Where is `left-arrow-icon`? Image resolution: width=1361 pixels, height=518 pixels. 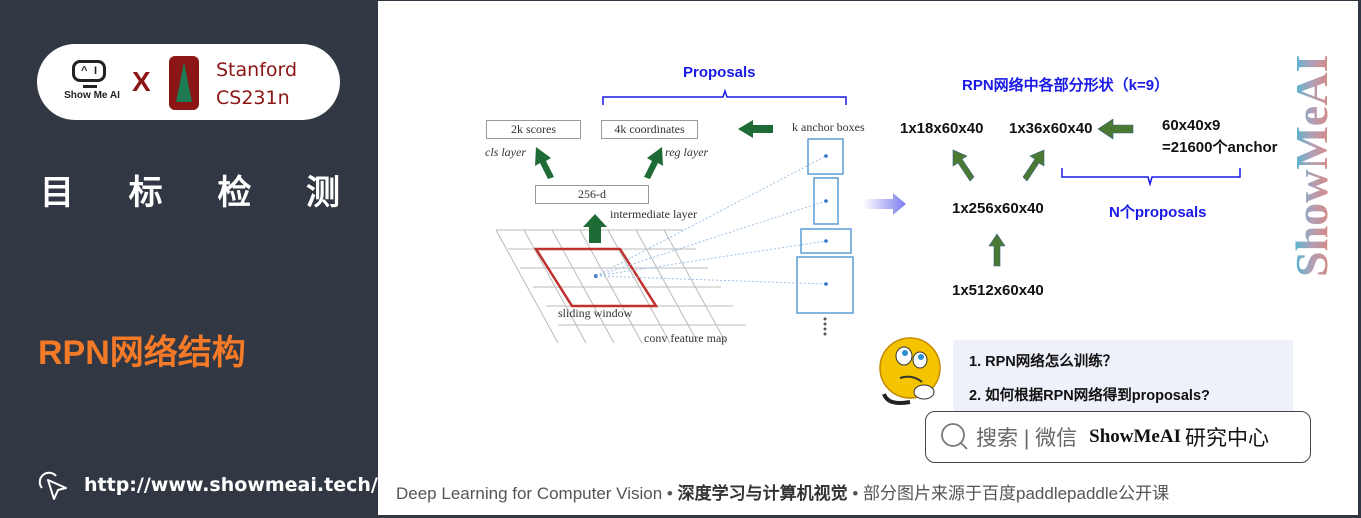 left-arrow-icon is located at coordinates (755, 129).